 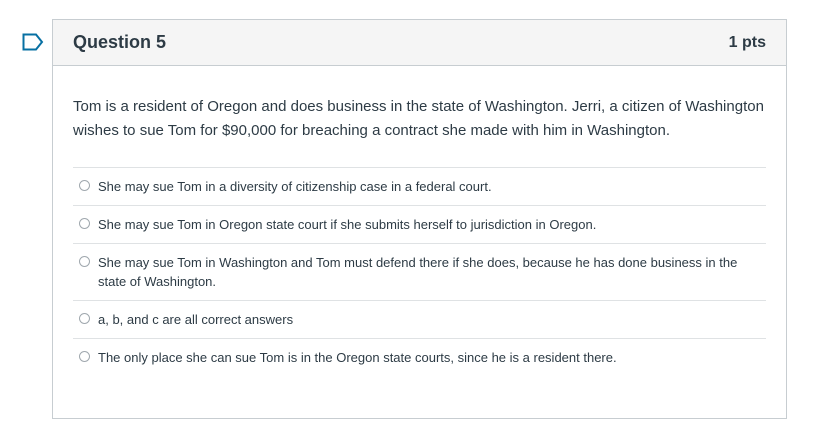 What do you see at coordinates (419, 43) in the screenshot?
I see `question-header: Question 5 1 pts` at bounding box center [419, 43].